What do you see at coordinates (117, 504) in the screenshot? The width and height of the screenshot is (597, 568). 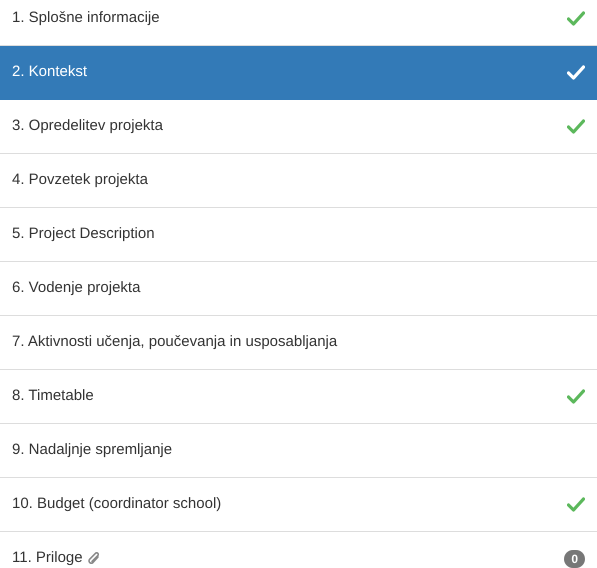 I see `step-label: 10. Budget (coordinator school)` at bounding box center [117, 504].